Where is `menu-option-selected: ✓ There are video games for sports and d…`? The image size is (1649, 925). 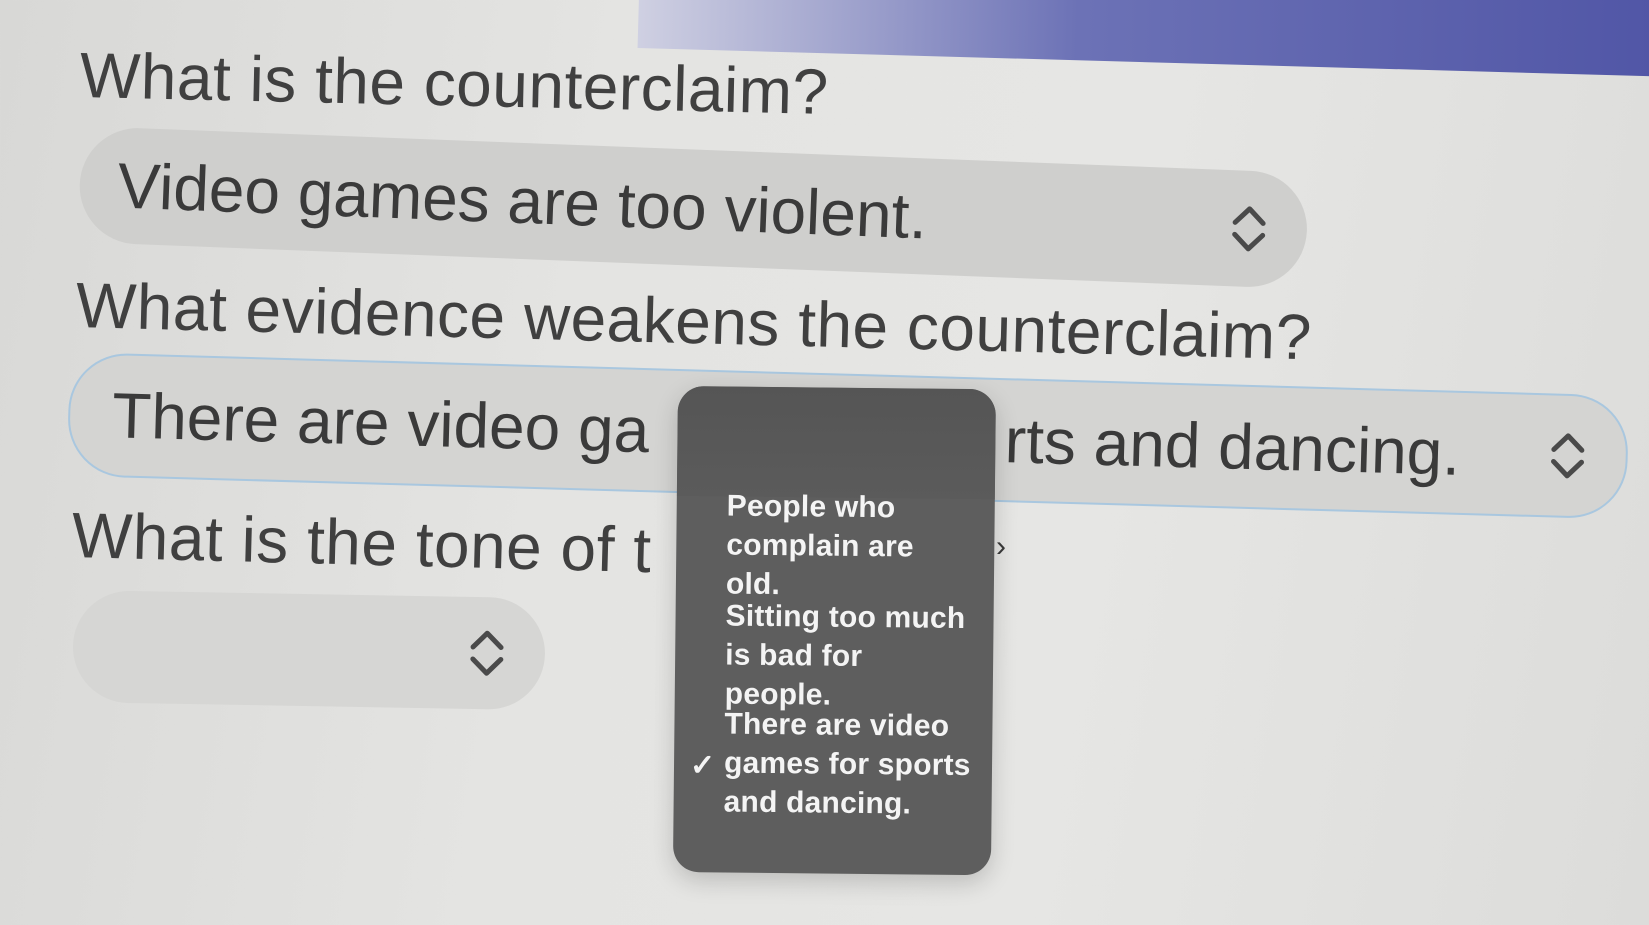 menu-option-selected: ✓ There are video games for sports and d… is located at coordinates (832, 770).